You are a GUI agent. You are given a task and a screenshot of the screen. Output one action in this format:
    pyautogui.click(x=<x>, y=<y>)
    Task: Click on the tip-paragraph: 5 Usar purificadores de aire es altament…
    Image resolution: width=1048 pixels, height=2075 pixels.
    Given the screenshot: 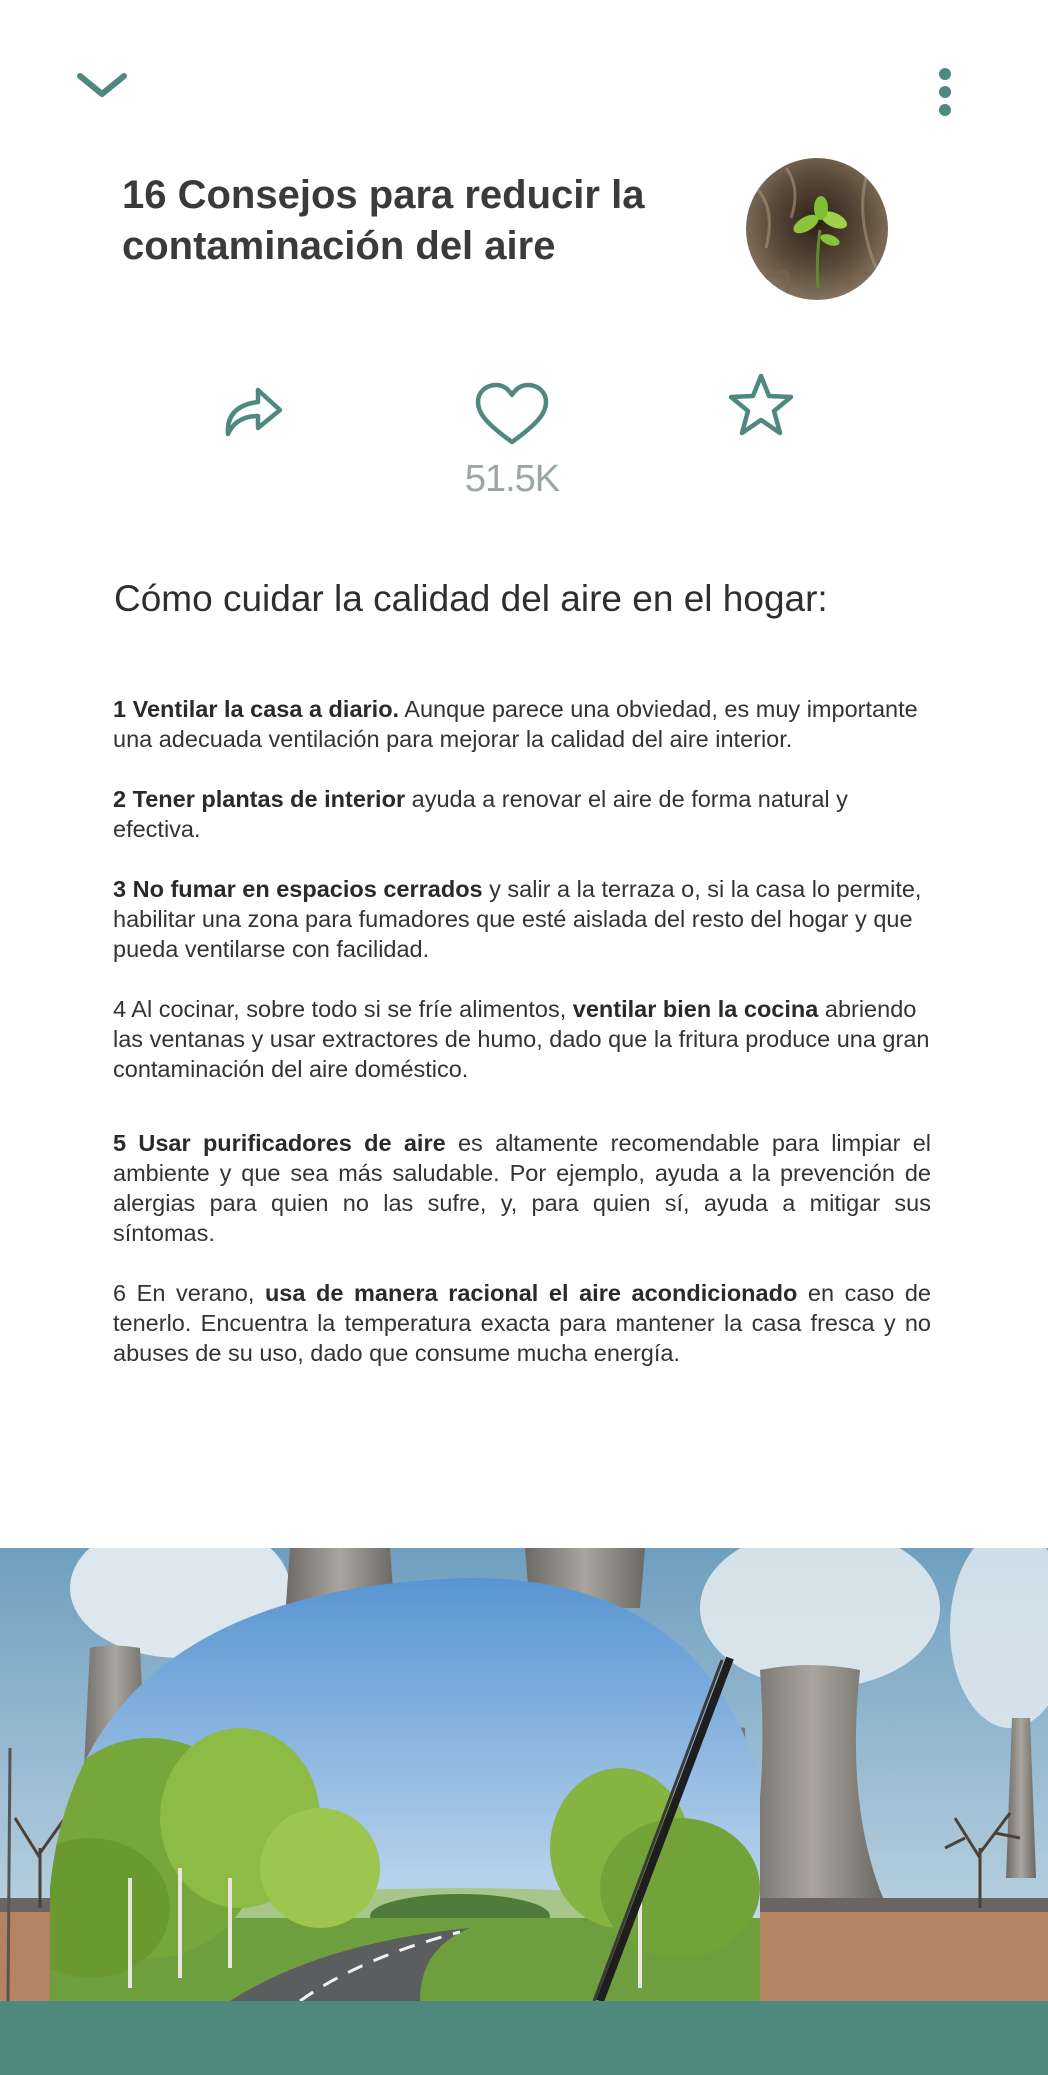 What is the action you would take?
    pyautogui.click(x=522, y=1188)
    